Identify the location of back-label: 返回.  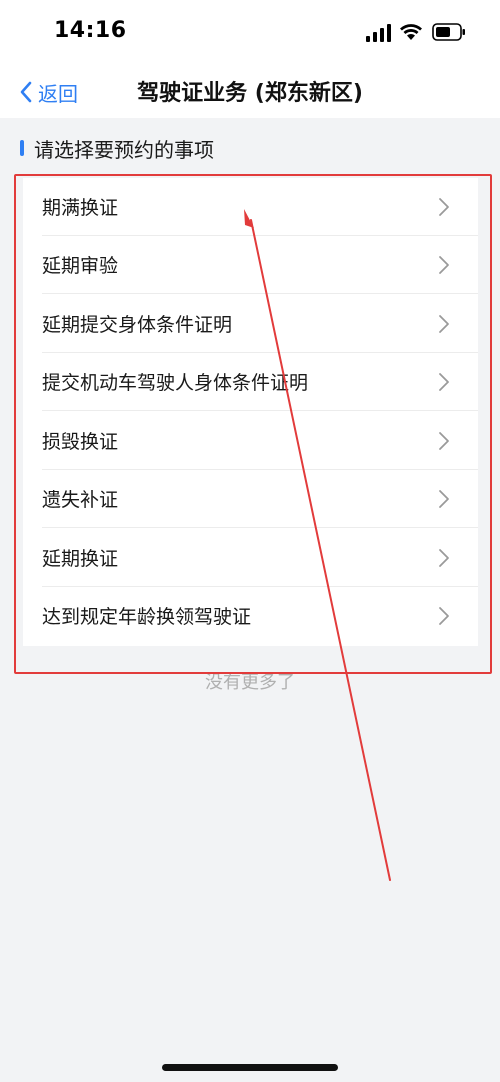
(58, 93).